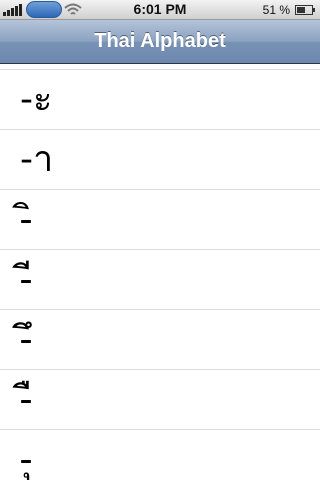 The height and width of the screenshot is (480, 320). What do you see at coordinates (305, 10) in the screenshot?
I see `battery-icon` at bounding box center [305, 10].